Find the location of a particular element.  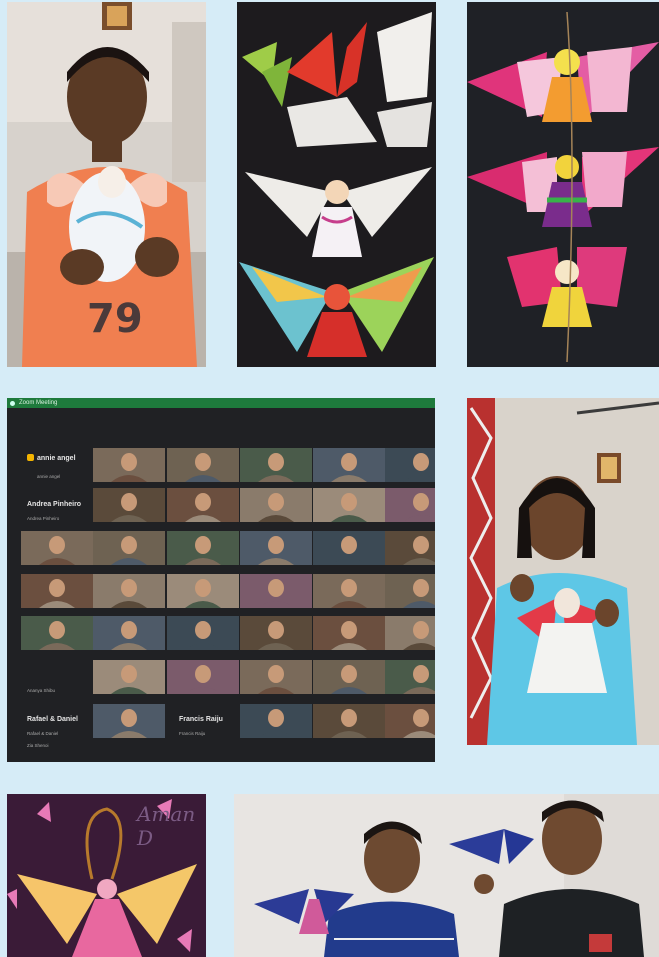

caption-aman: Aman D is located at coordinates (166, 826).